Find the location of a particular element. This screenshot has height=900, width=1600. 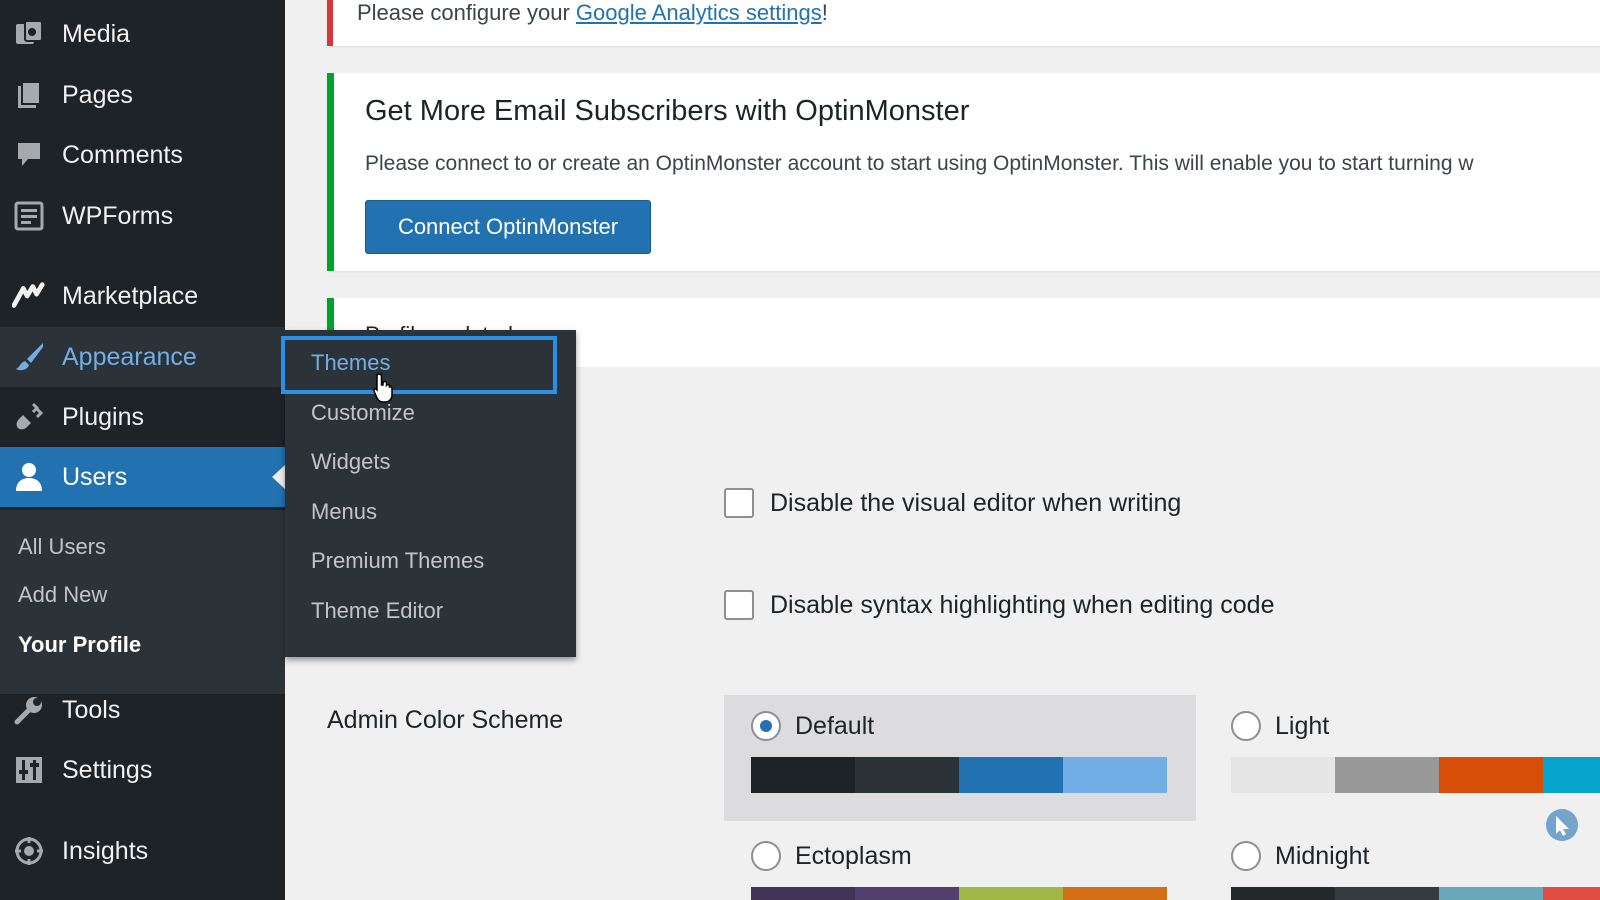

sidebar-item-label: WPForms is located at coordinates (118, 215).